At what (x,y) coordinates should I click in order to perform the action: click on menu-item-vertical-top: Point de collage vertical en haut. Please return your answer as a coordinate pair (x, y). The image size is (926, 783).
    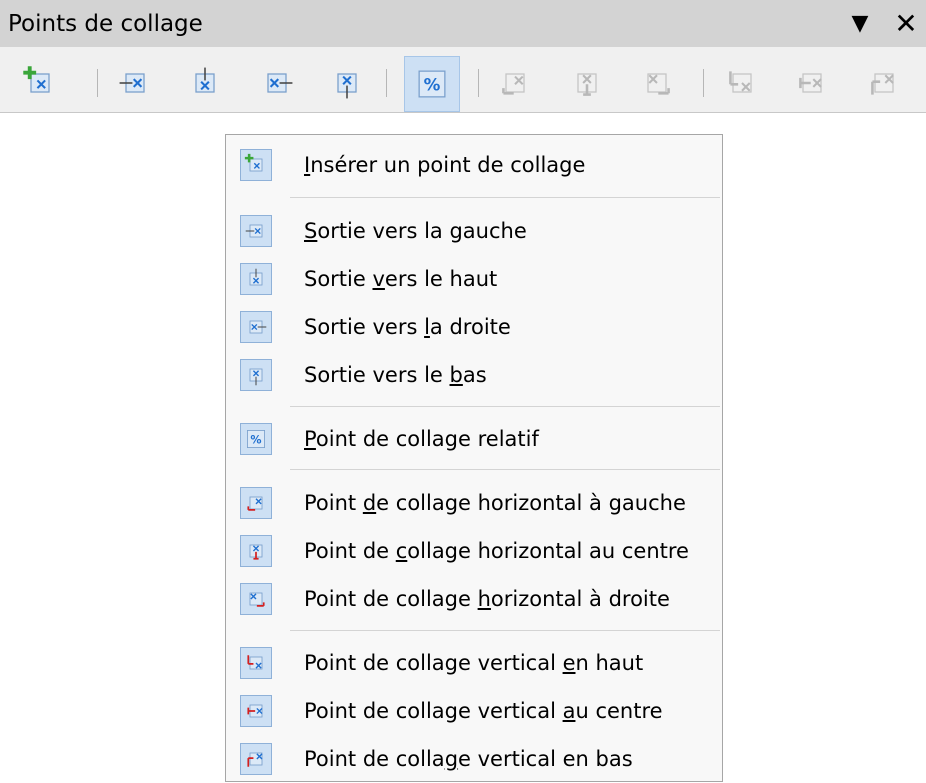
    Looking at the image, I should click on (474, 663).